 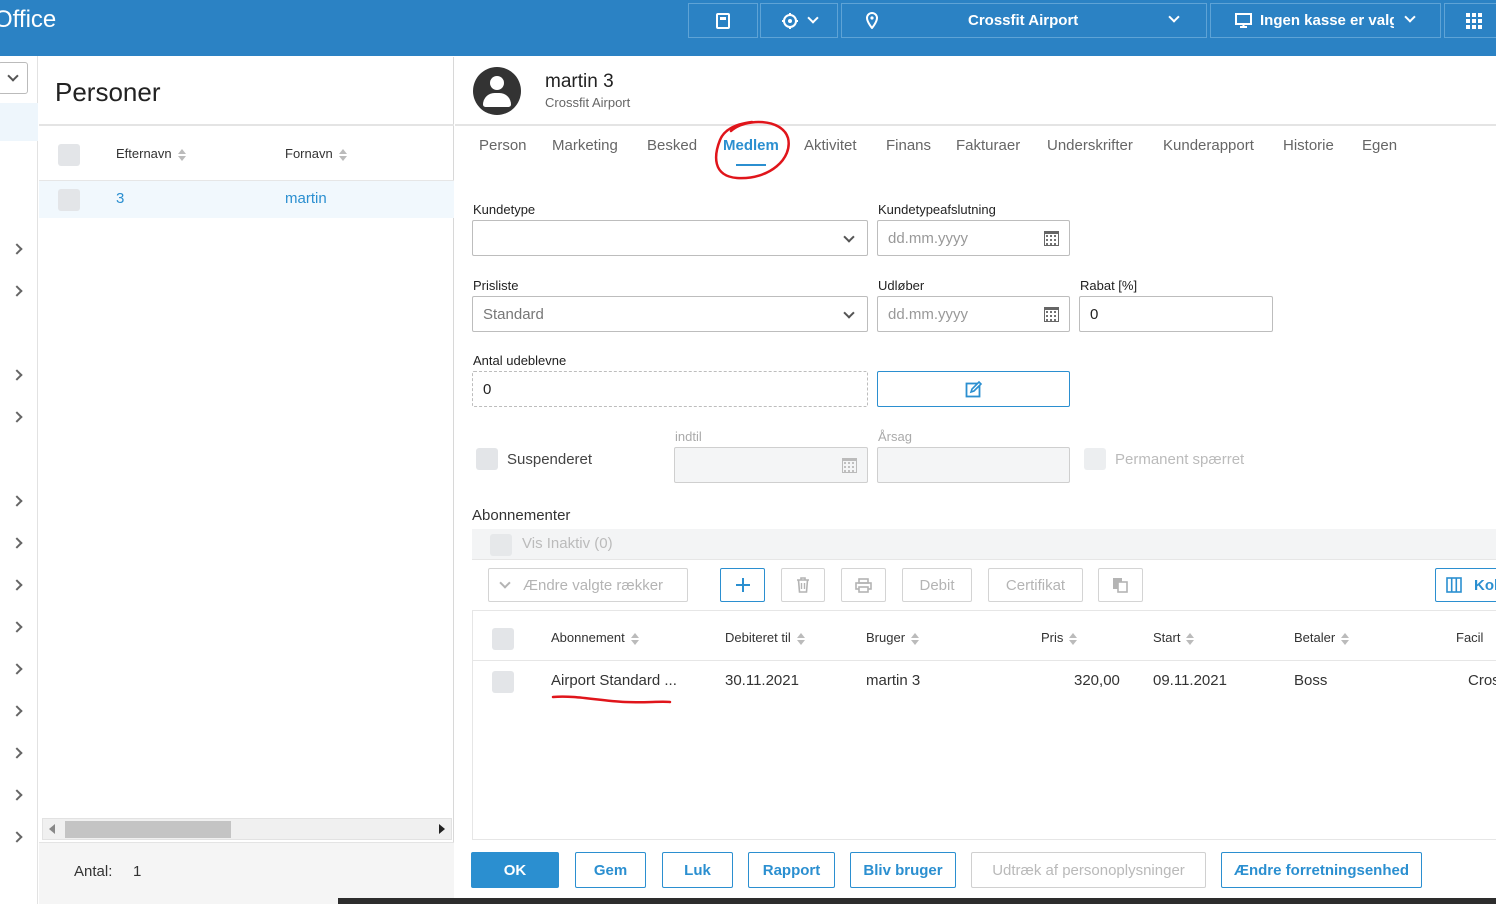 What do you see at coordinates (1090, 145) in the screenshot?
I see `tab-underskrifter: Underskrifter` at bounding box center [1090, 145].